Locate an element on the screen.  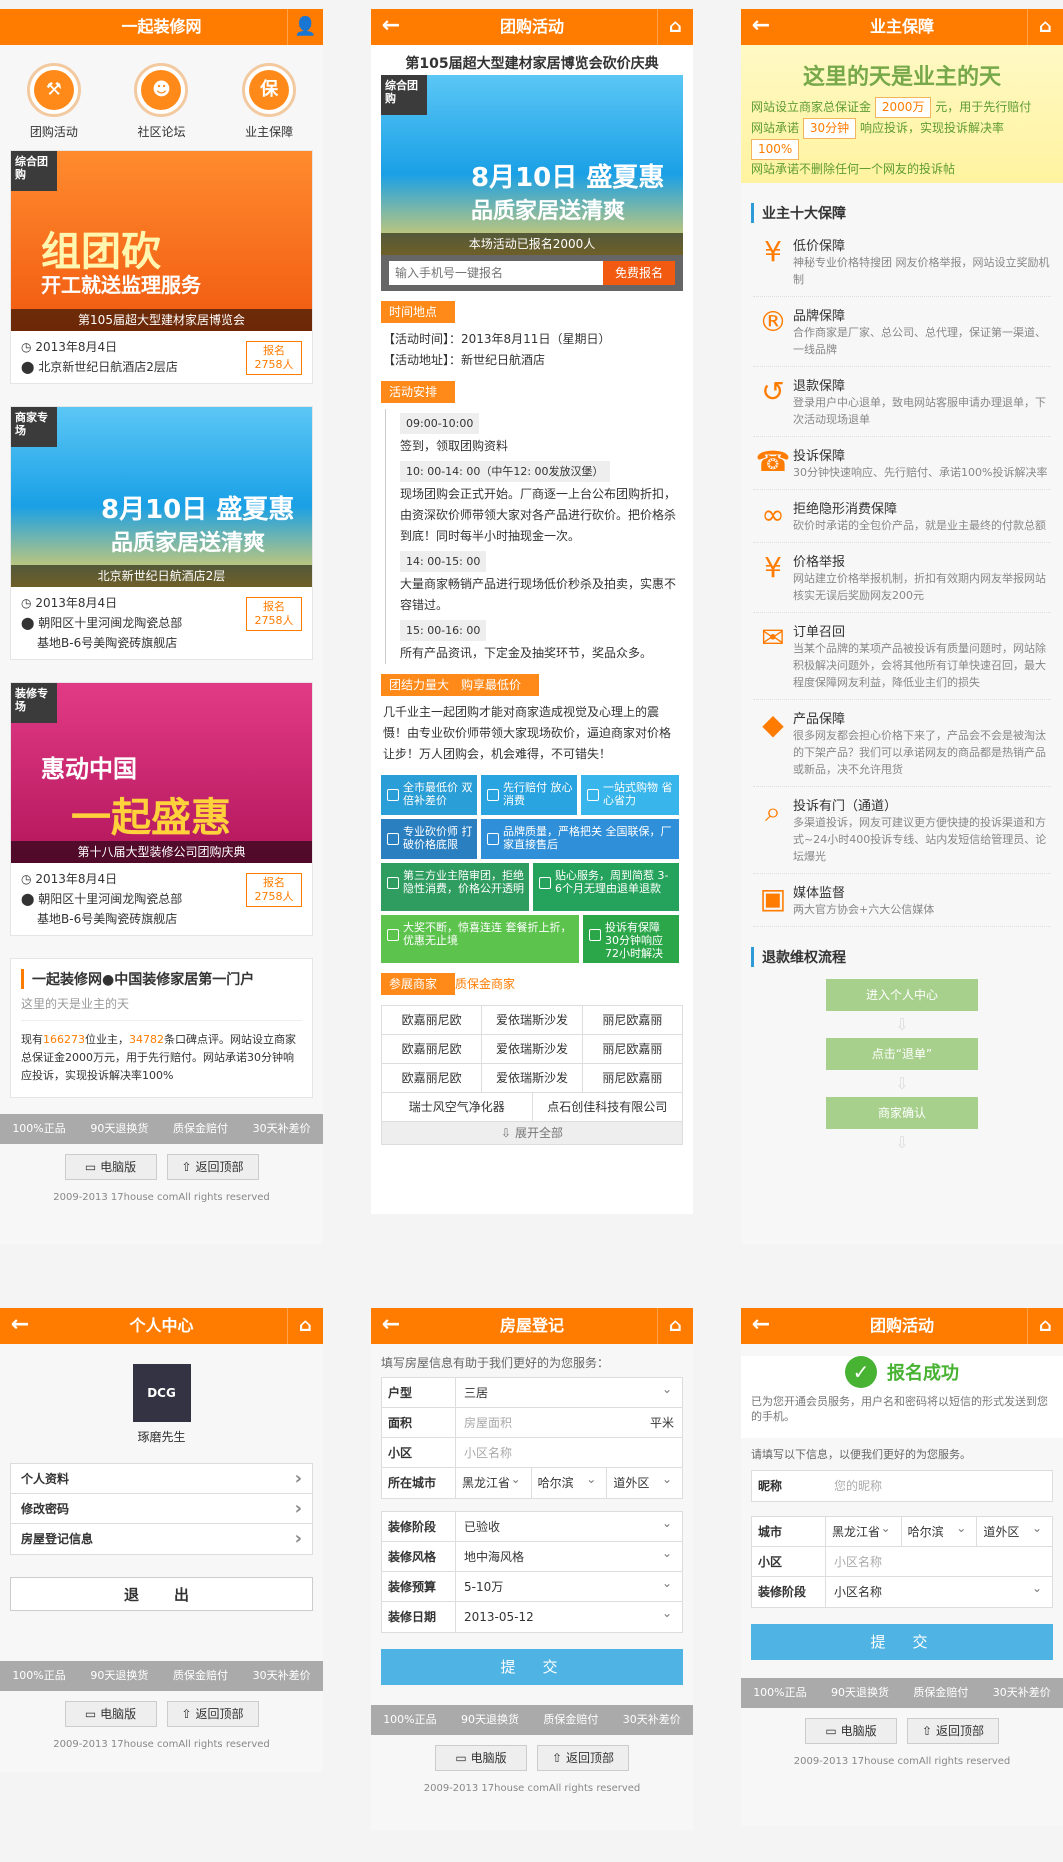
field-label: 装修预算 is located at coordinates (419, 1586).